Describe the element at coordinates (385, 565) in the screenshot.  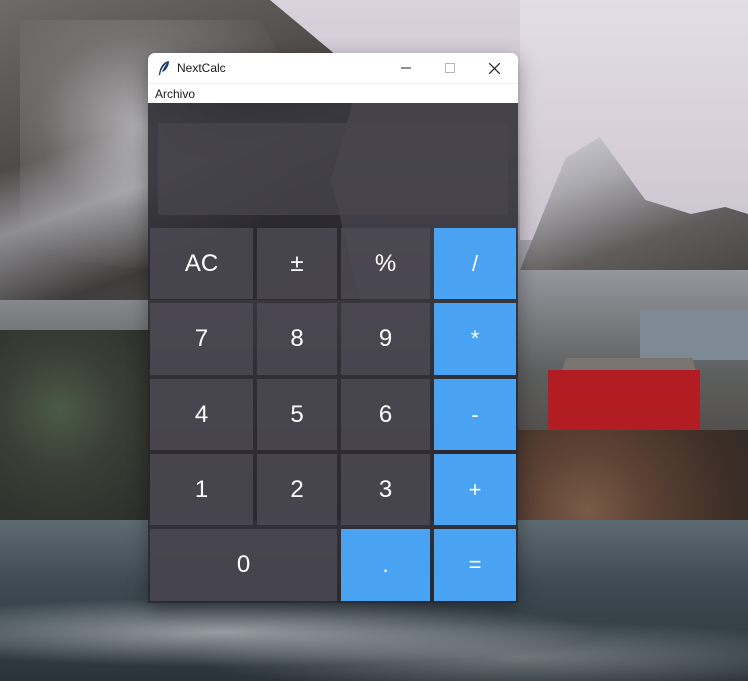
I see `decimal-button: .` at that location.